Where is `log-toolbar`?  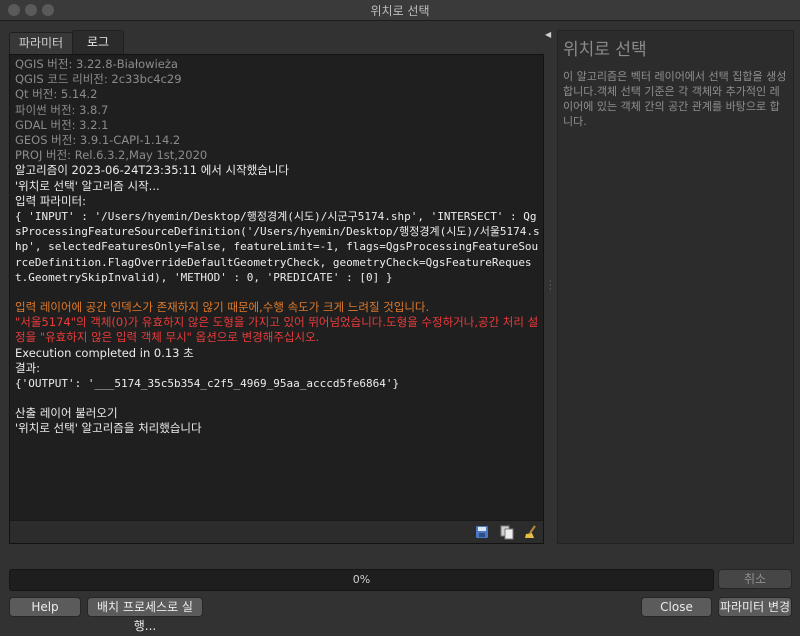 log-toolbar is located at coordinates (276, 531).